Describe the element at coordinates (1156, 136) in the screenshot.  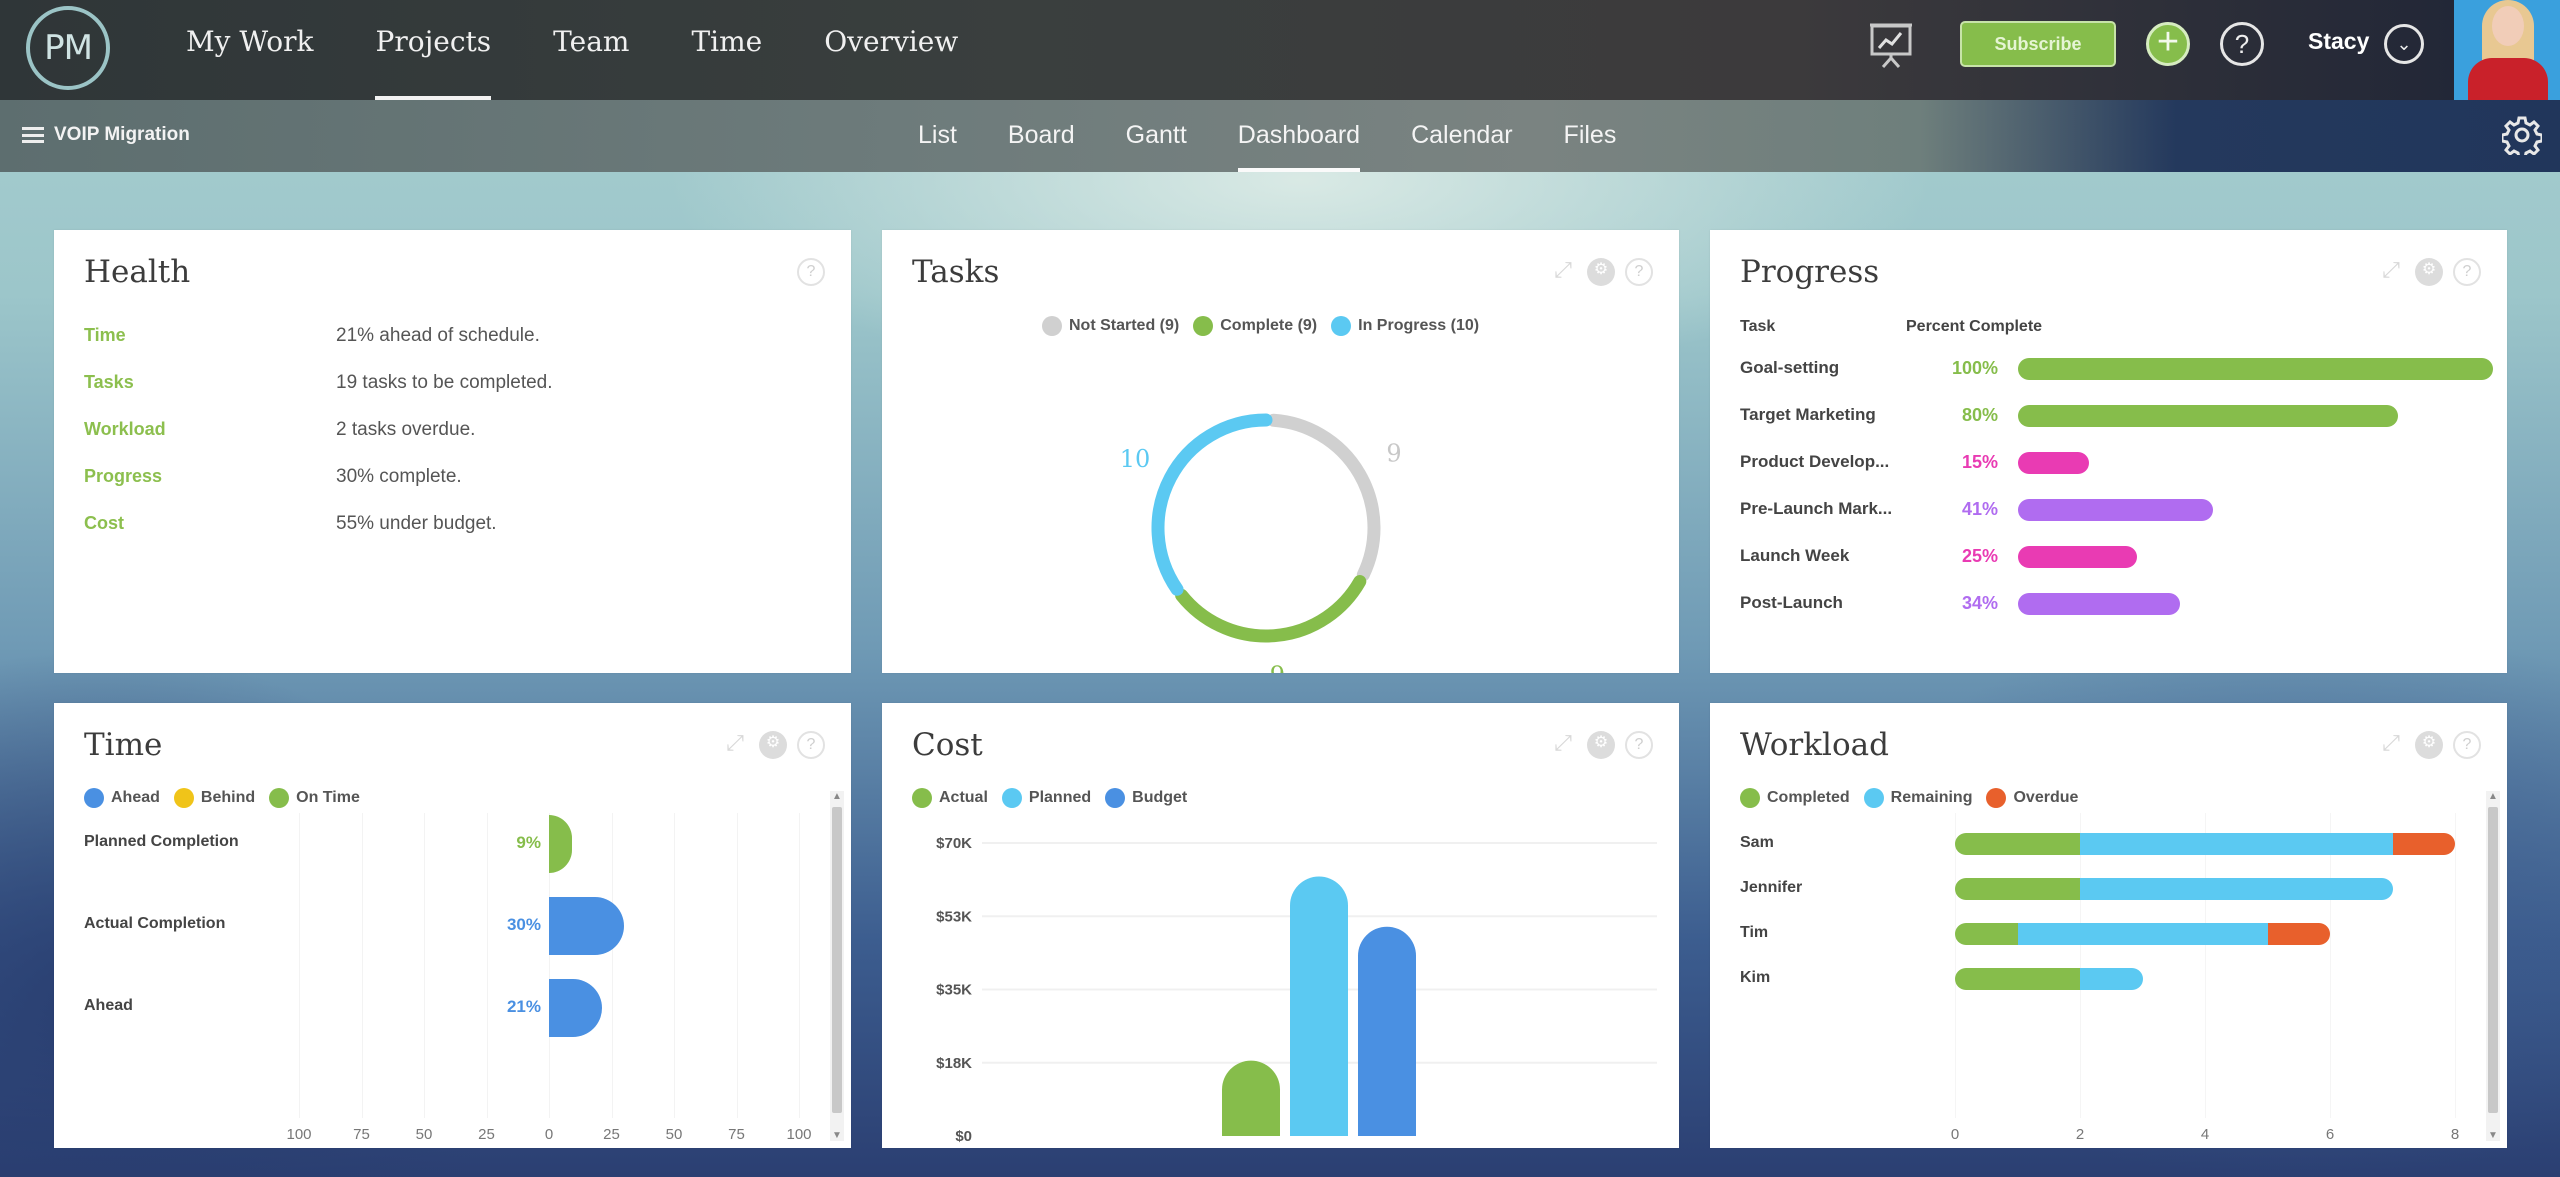
I see `tab-gantt: Gantt` at that location.